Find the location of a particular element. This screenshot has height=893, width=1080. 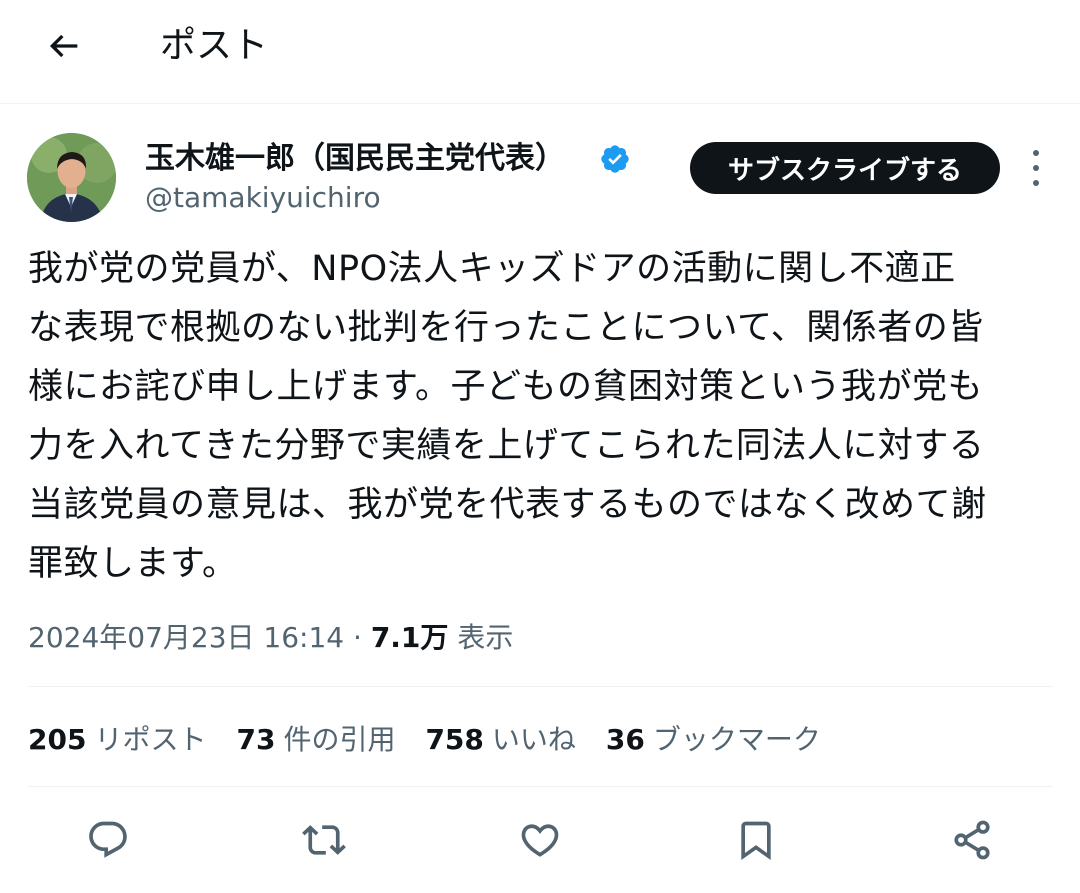

repost-button is located at coordinates (324, 840).